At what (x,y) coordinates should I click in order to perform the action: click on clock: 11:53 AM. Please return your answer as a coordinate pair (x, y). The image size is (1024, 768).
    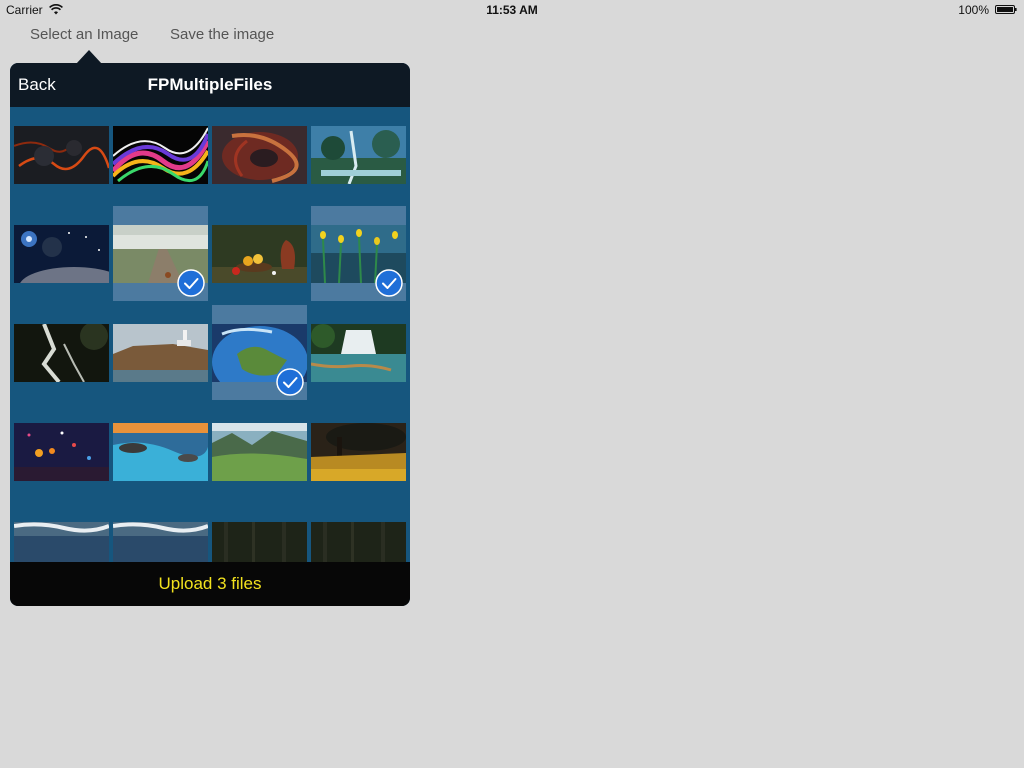
    Looking at the image, I should click on (512, 10).